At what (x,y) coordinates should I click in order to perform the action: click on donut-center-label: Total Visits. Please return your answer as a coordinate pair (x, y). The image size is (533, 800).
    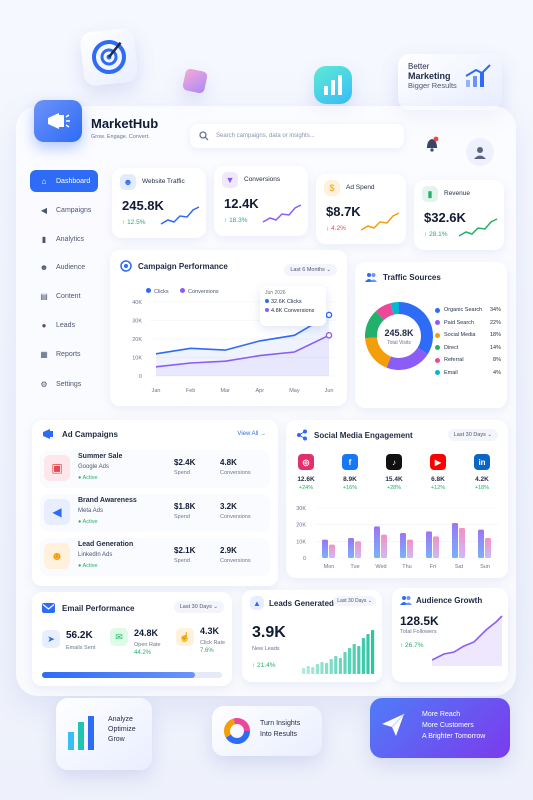
    Looking at the image, I should click on (399, 343).